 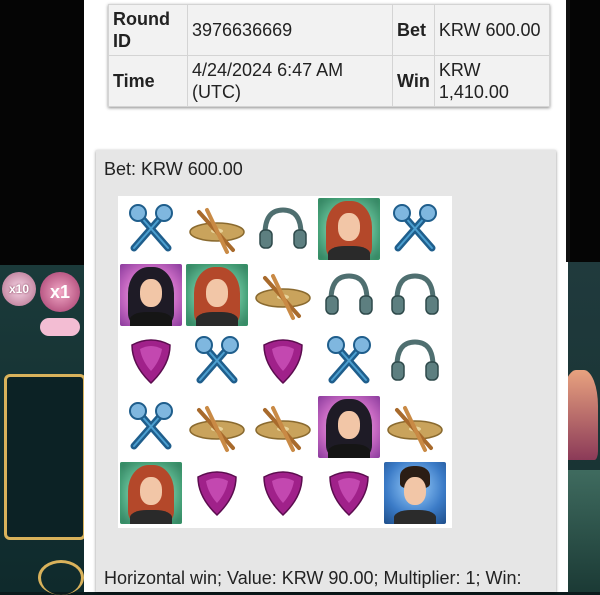 I want to click on win-label: Win, so click(x=413, y=81).